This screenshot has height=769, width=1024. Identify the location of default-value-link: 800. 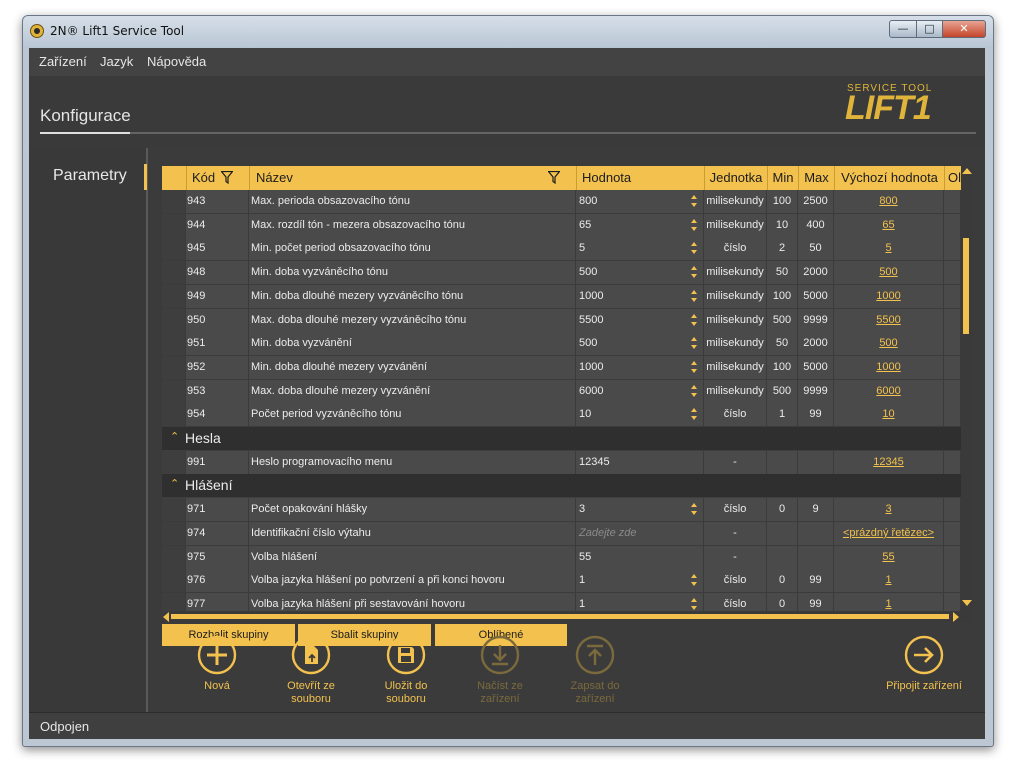
(888, 201).